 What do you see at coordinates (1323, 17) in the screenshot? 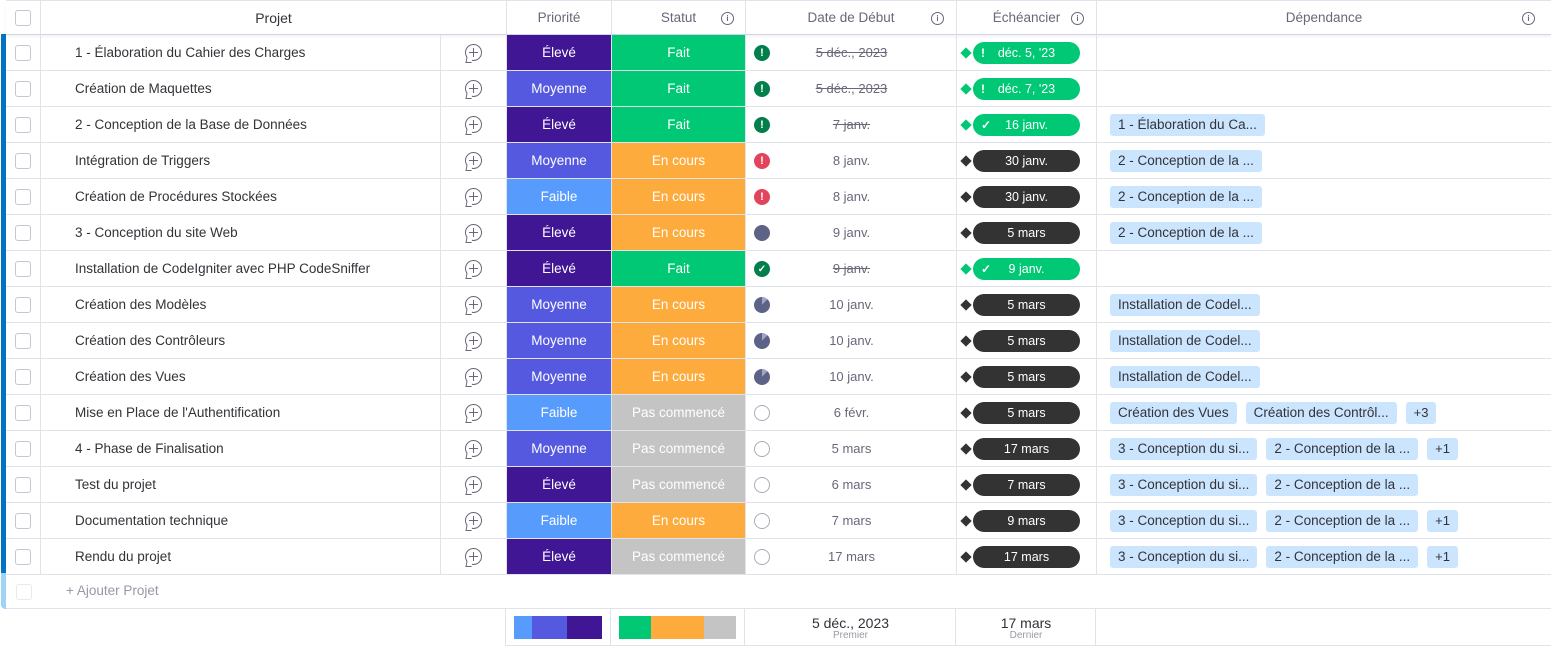
I see `column-header-dependency: Dépendance` at bounding box center [1323, 17].